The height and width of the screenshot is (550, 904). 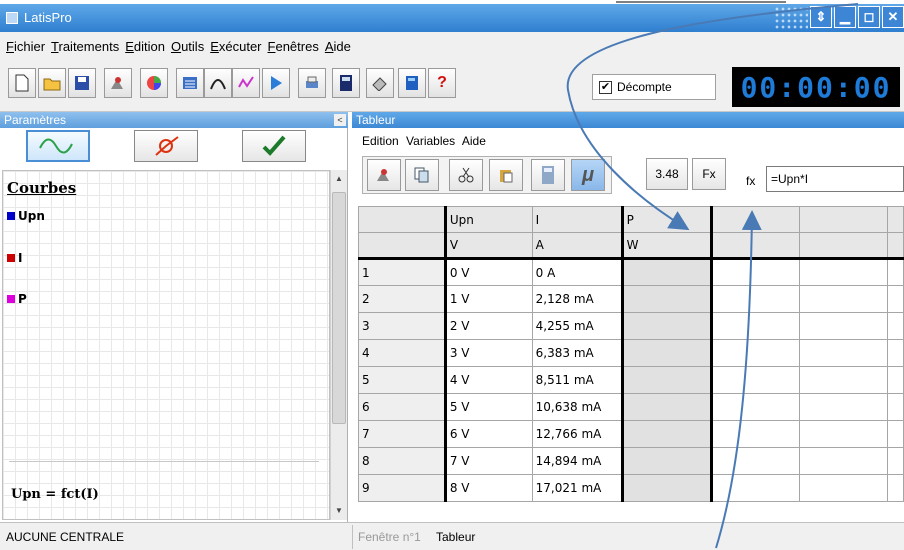 What do you see at coordinates (422, 175) in the screenshot?
I see `copy-icon` at bounding box center [422, 175].